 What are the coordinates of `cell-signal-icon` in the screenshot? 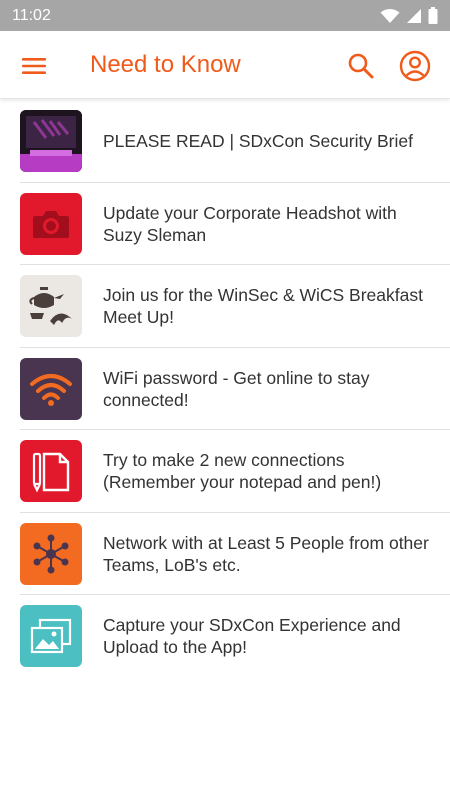 It's located at (414, 15).